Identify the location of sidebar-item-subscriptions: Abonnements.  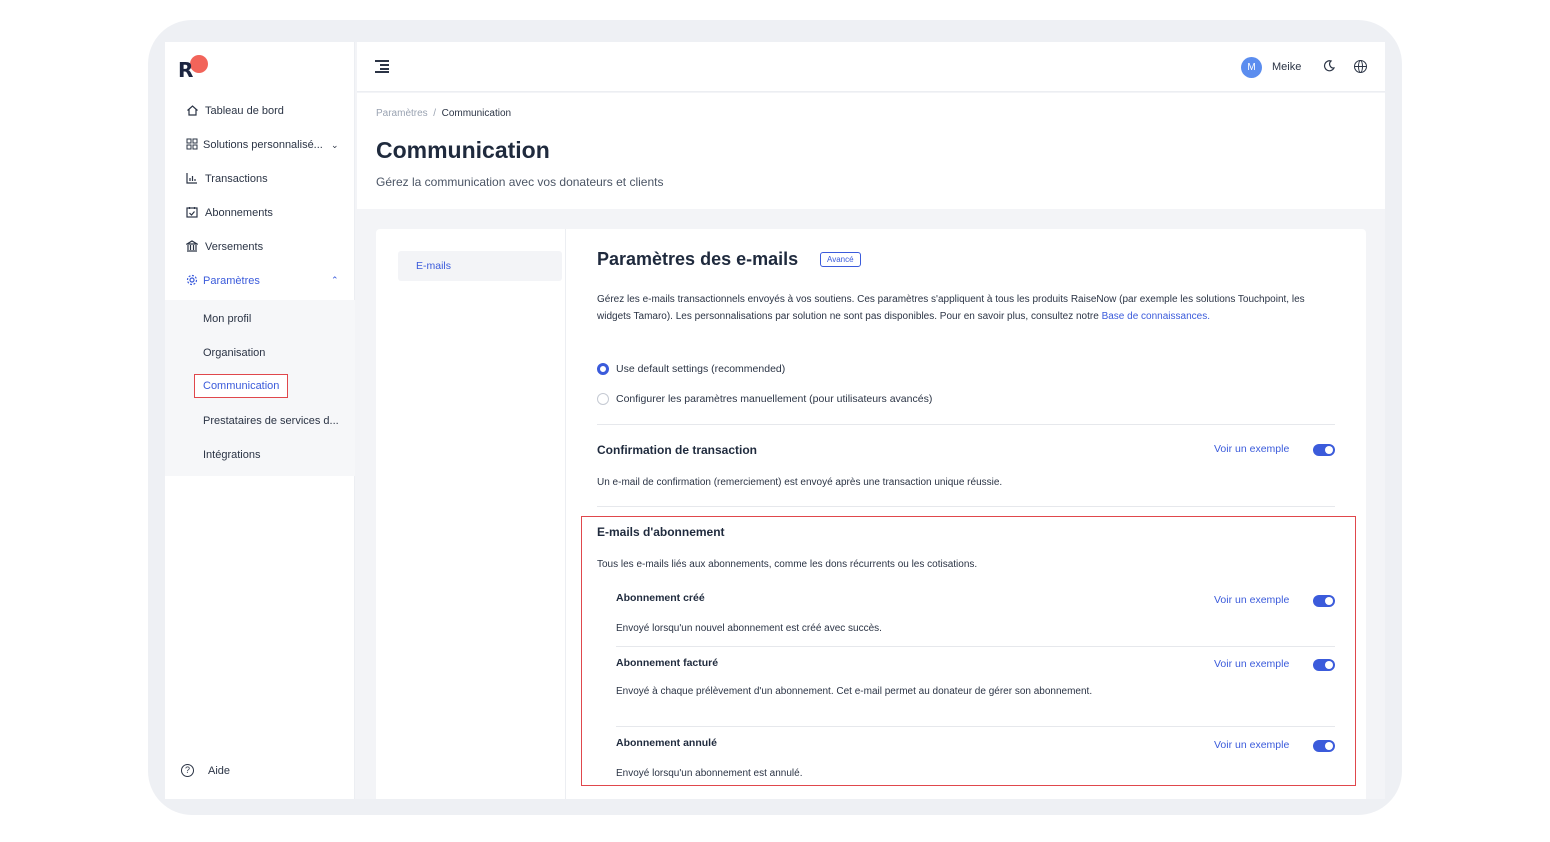
(260, 213).